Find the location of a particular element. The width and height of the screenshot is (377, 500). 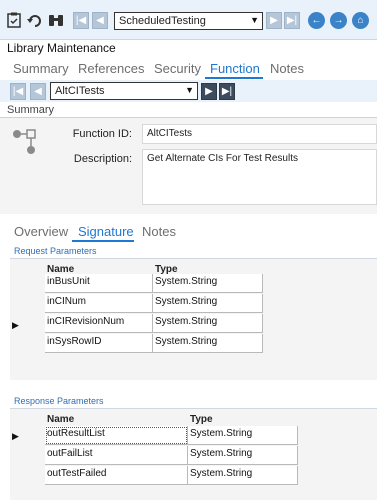

table-row-name: inSysRowID is located at coordinates (99, 343).